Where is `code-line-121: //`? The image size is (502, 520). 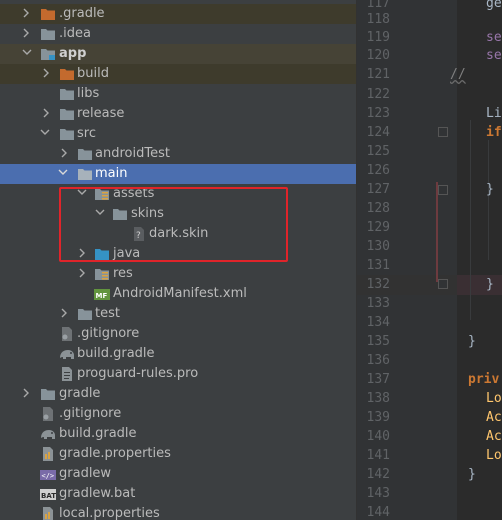
code-line-121: // is located at coordinates (458, 74).